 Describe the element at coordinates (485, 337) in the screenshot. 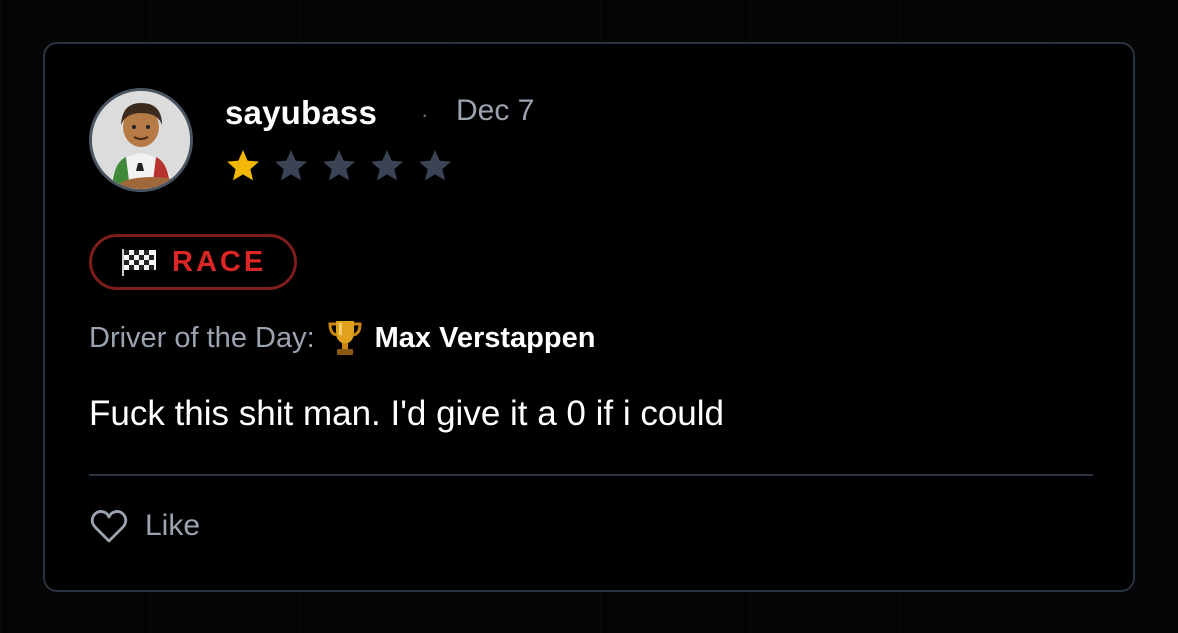

I see `driver-of-the-day-name: Max Verstappen` at that location.